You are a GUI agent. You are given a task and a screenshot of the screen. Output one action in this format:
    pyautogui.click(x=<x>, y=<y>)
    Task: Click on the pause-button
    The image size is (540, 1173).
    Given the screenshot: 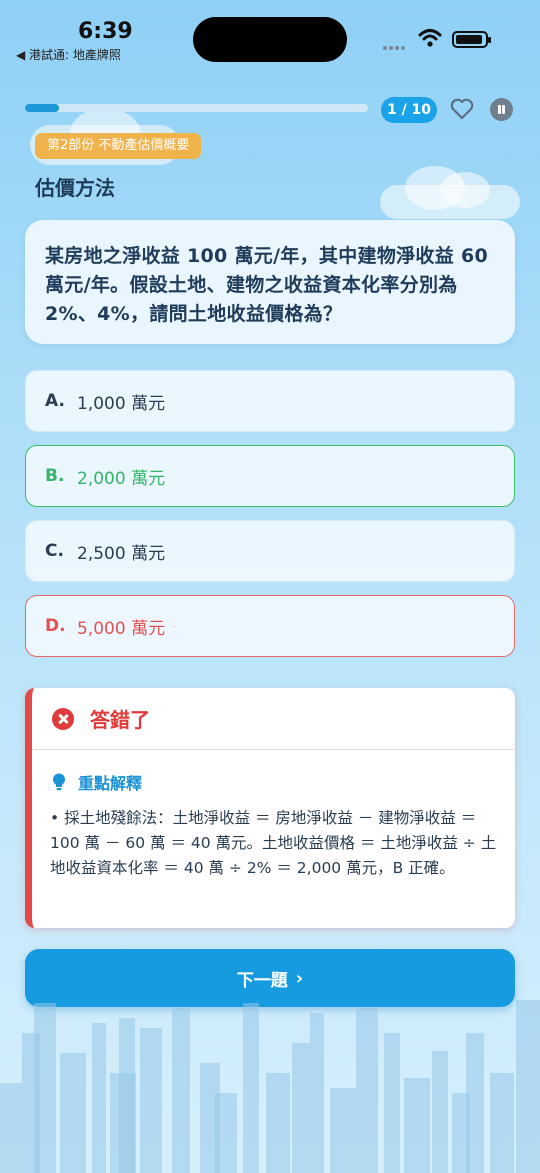 What is the action you would take?
    pyautogui.click(x=501, y=109)
    